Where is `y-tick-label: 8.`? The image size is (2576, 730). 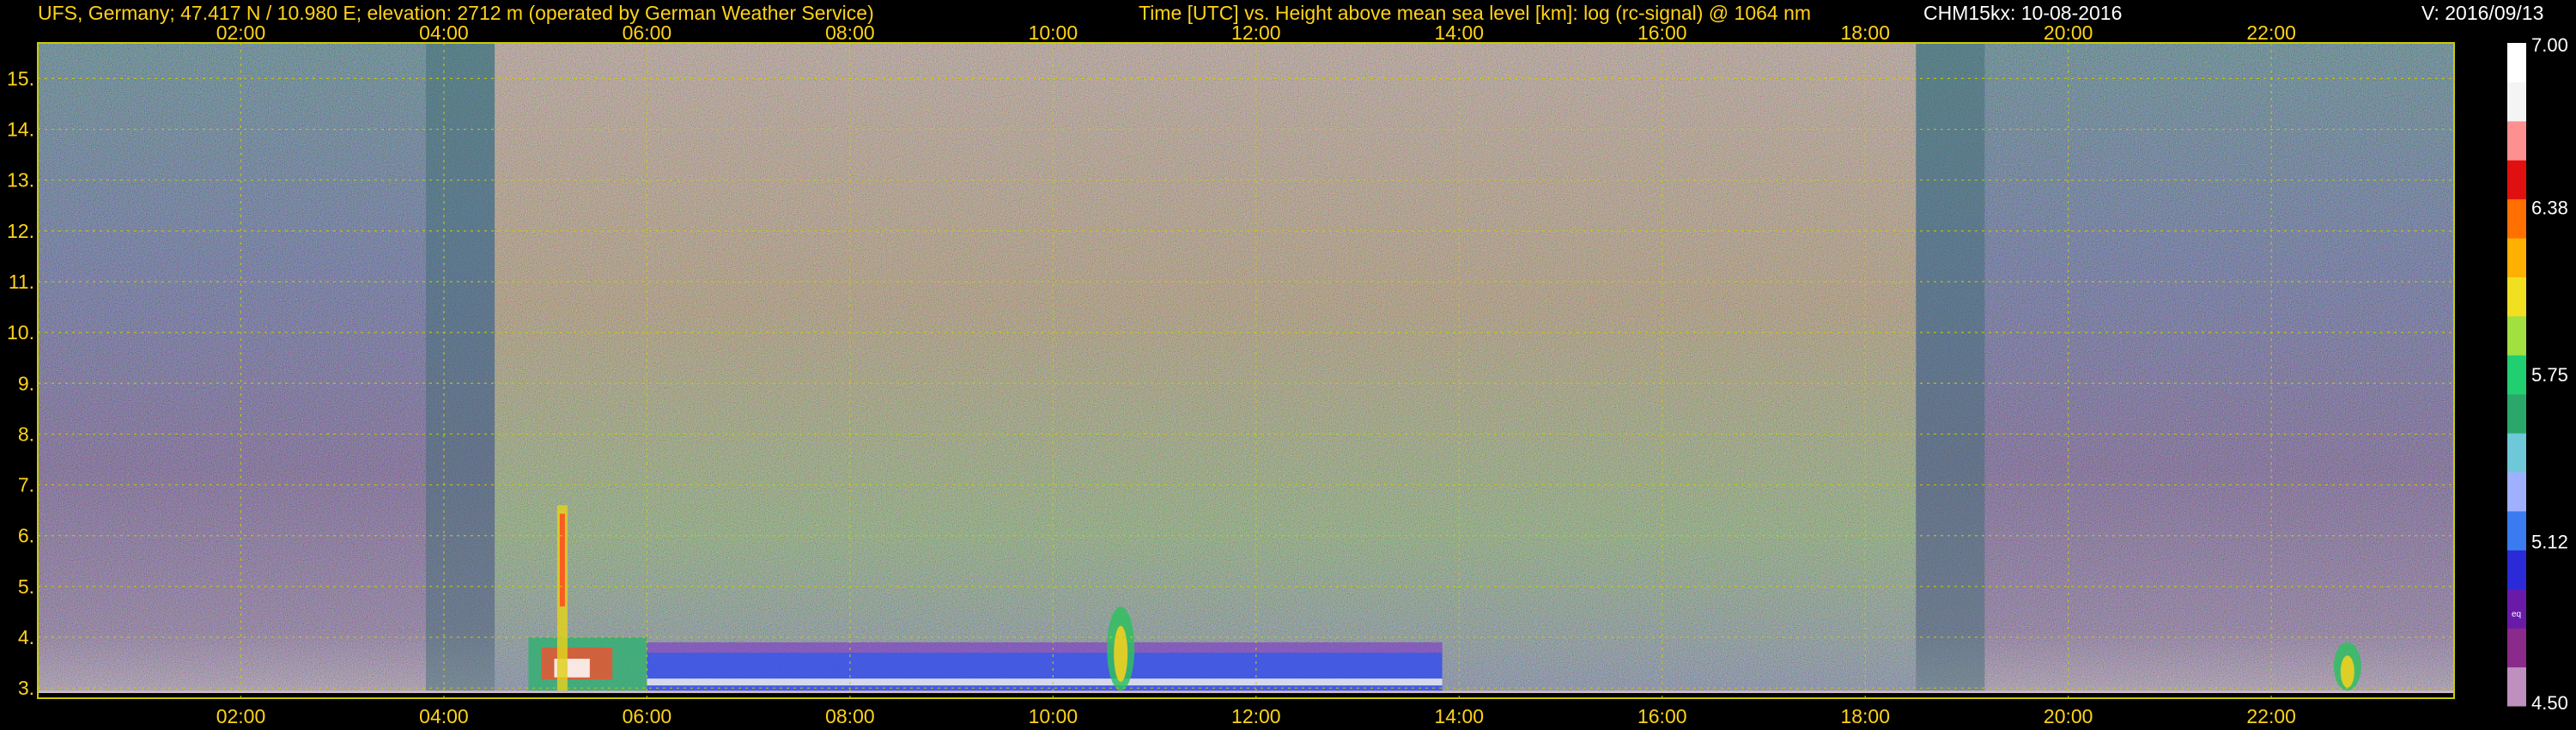 y-tick-label: 8. is located at coordinates (26, 434).